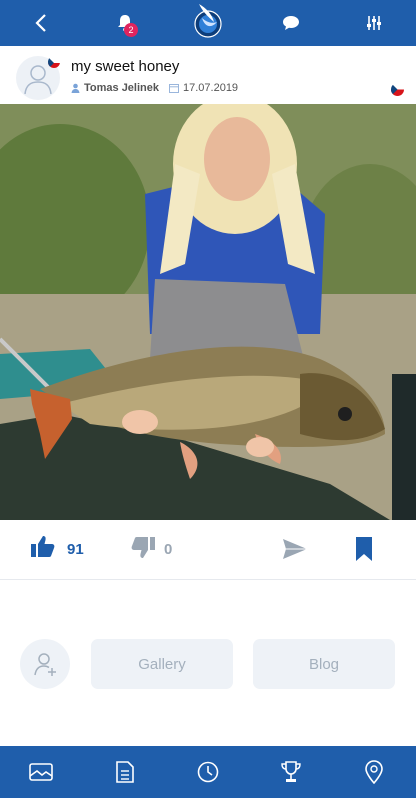 This screenshot has height=798, width=416. I want to click on send-icon, so click(295, 549).